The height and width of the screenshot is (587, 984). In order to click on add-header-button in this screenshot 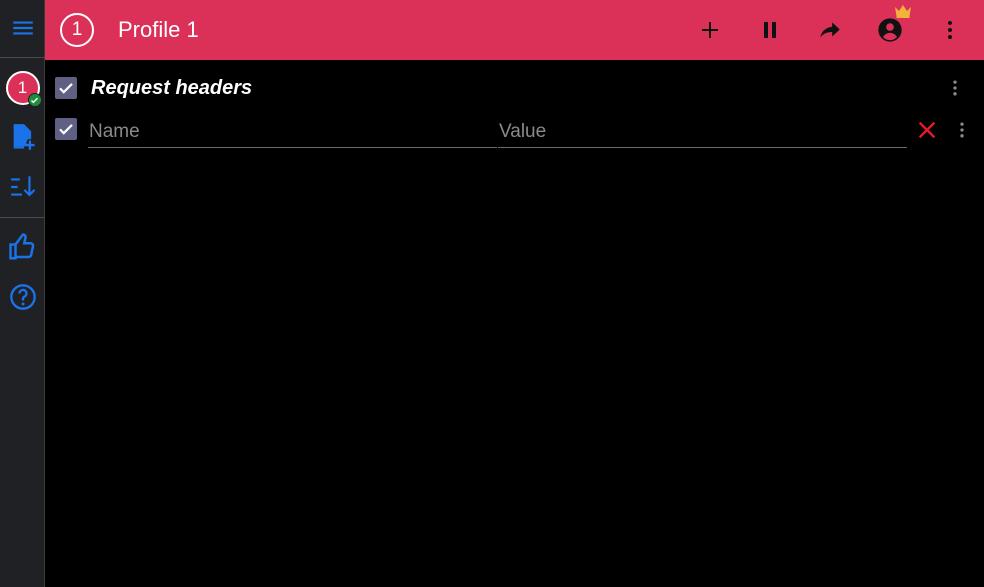, I will do `click(710, 30)`.